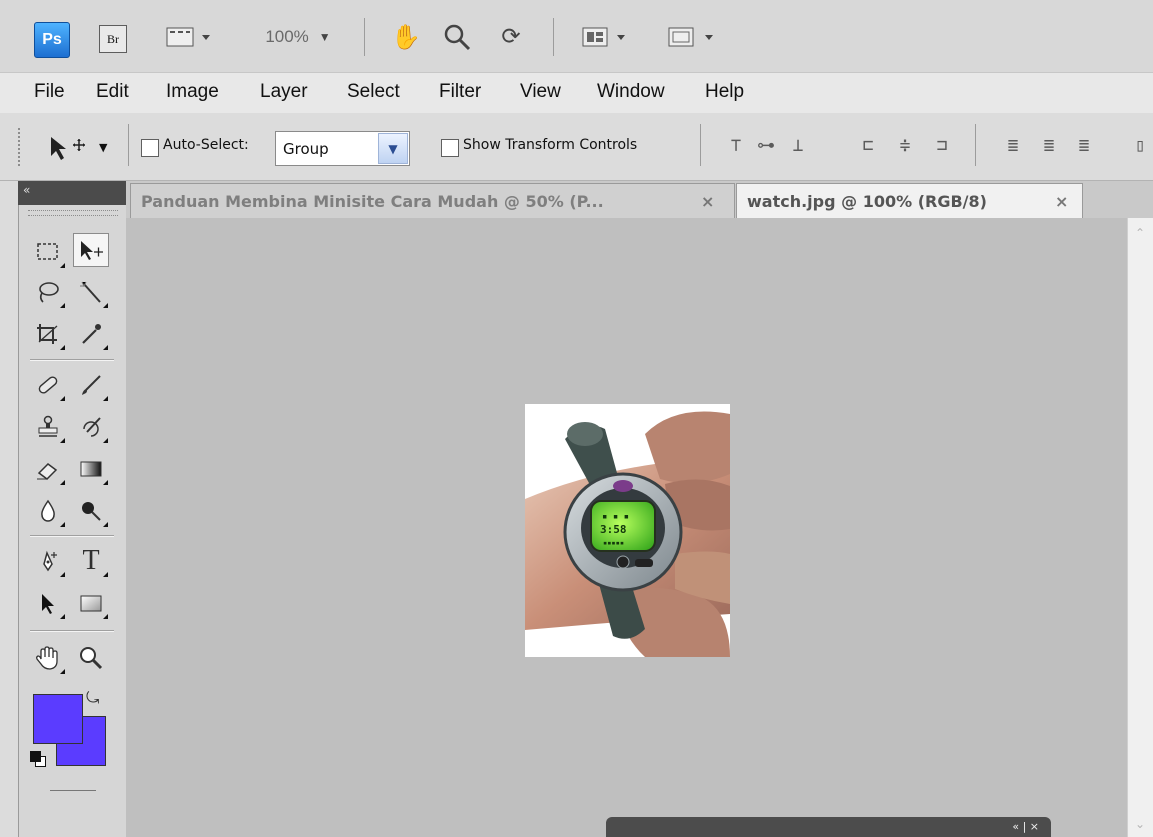 This screenshot has height=837, width=1153. I want to click on rectangular-marquee-icon, so click(47, 251).